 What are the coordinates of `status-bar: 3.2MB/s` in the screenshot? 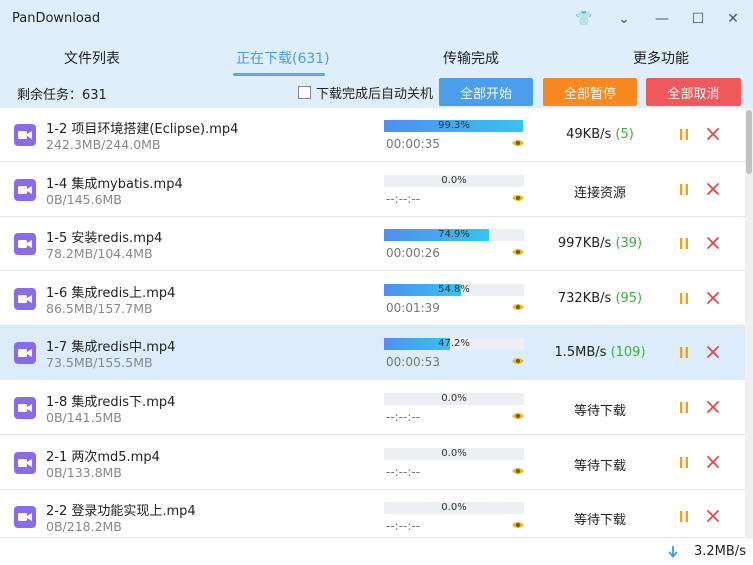 It's located at (376, 551).